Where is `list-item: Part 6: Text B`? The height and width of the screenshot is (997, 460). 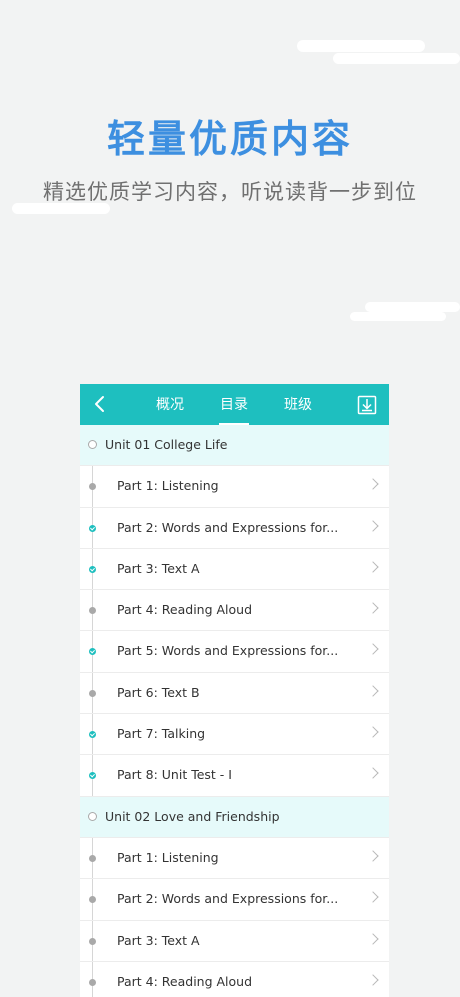 list-item: Part 6: Text B is located at coordinates (234, 694).